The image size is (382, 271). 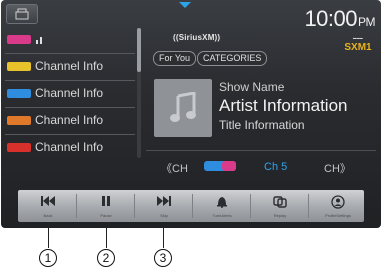 What do you see at coordinates (232, 58) in the screenshot?
I see `categories-button: CATEGORIES` at bounding box center [232, 58].